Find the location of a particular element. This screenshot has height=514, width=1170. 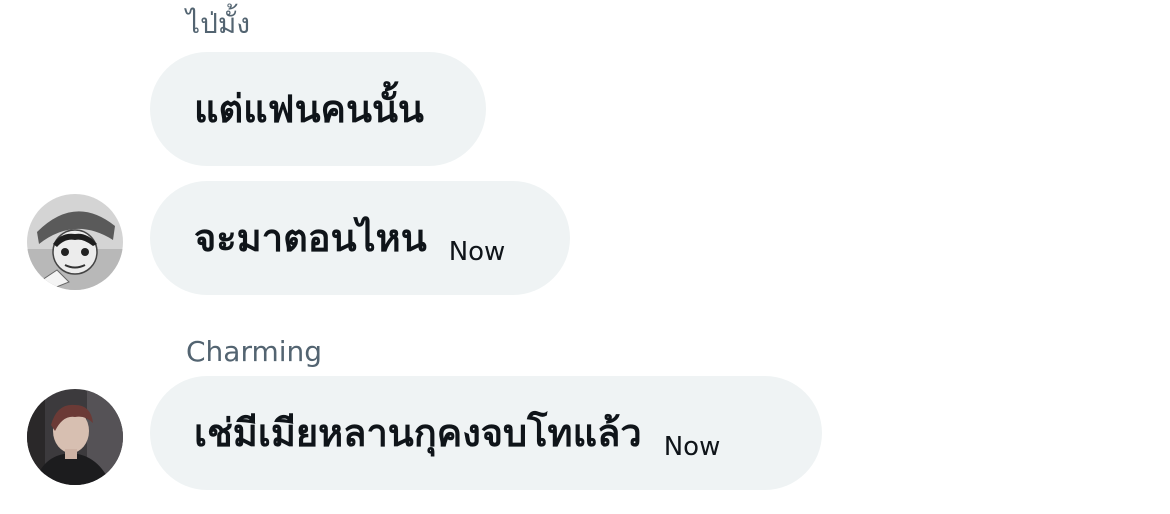

sender-name: ไป่มั้ง is located at coordinates (218, 23).